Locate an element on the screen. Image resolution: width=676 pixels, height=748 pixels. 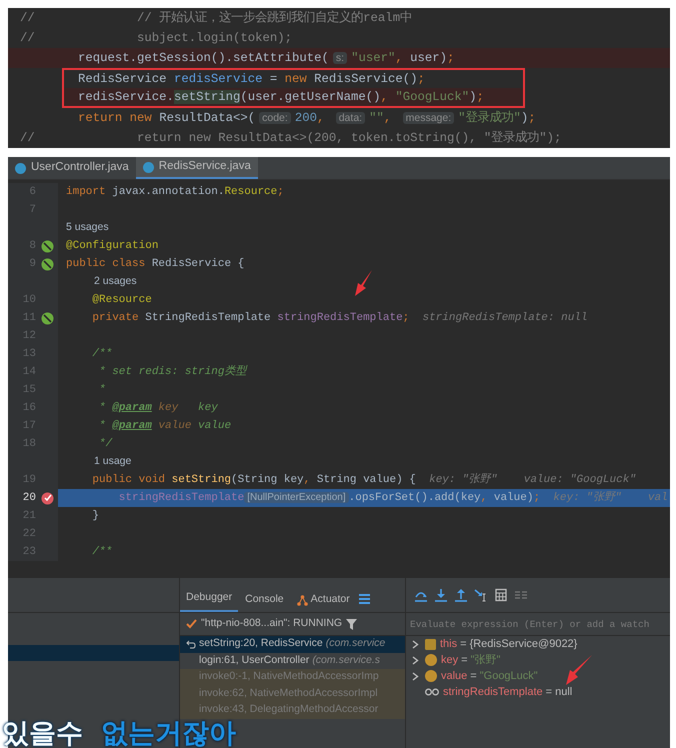
code-line: */ is located at coordinates (105, 444).